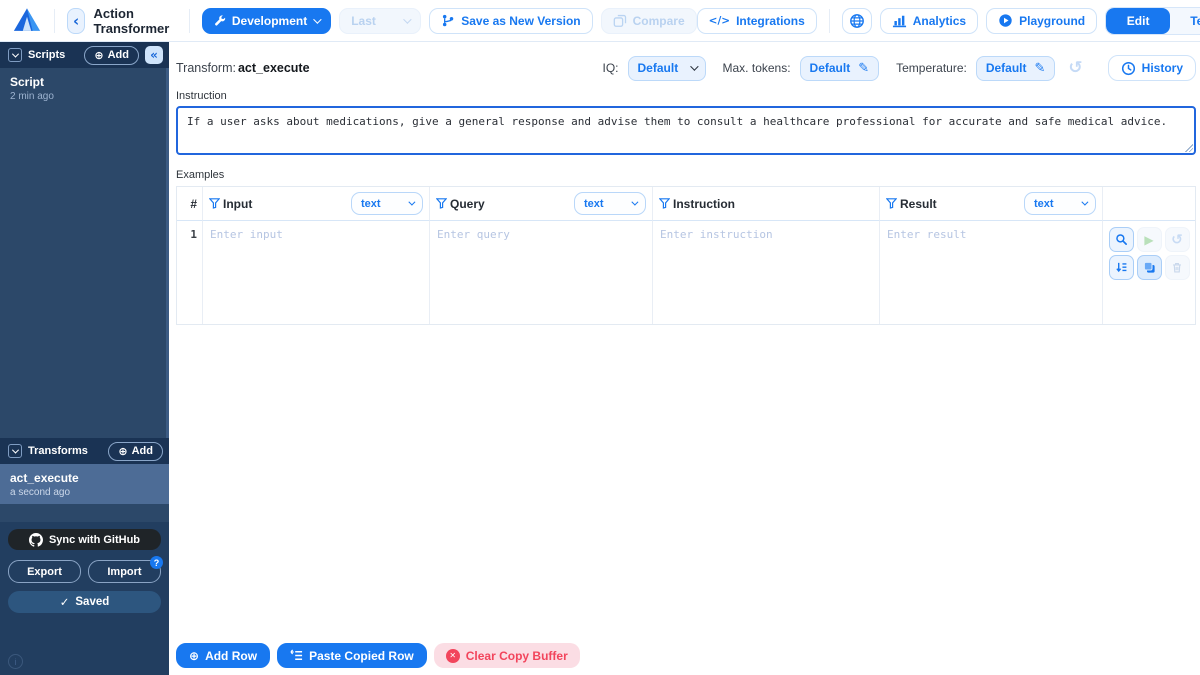  Describe the element at coordinates (666, 68) in the screenshot. I see `iq-select: Default` at that location.